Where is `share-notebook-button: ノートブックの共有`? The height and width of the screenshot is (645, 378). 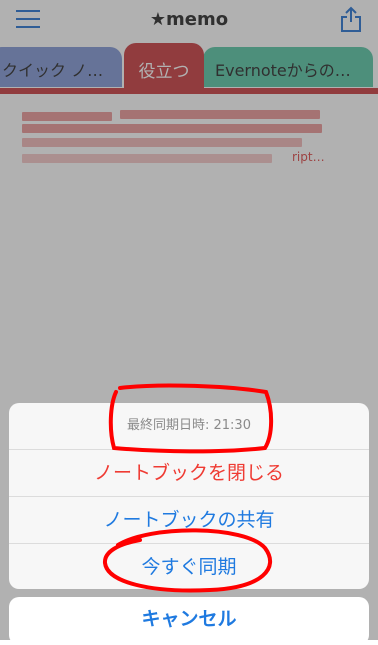
share-notebook-button: ノートブックの共有 is located at coordinates (189, 520).